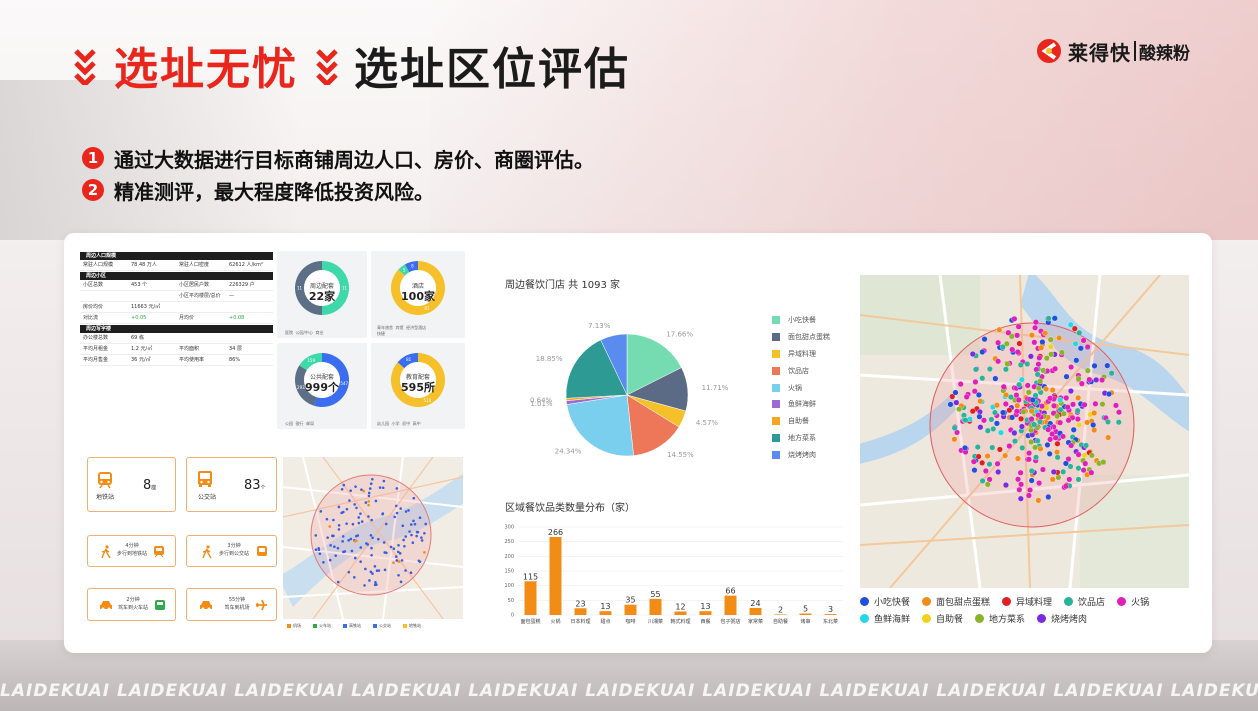 Image resolution: width=1258 pixels, height=711 pixels. Describe the element at coordinates (492, 69) in the screenshot. I see `title-black: 选址区位评估` at that location.